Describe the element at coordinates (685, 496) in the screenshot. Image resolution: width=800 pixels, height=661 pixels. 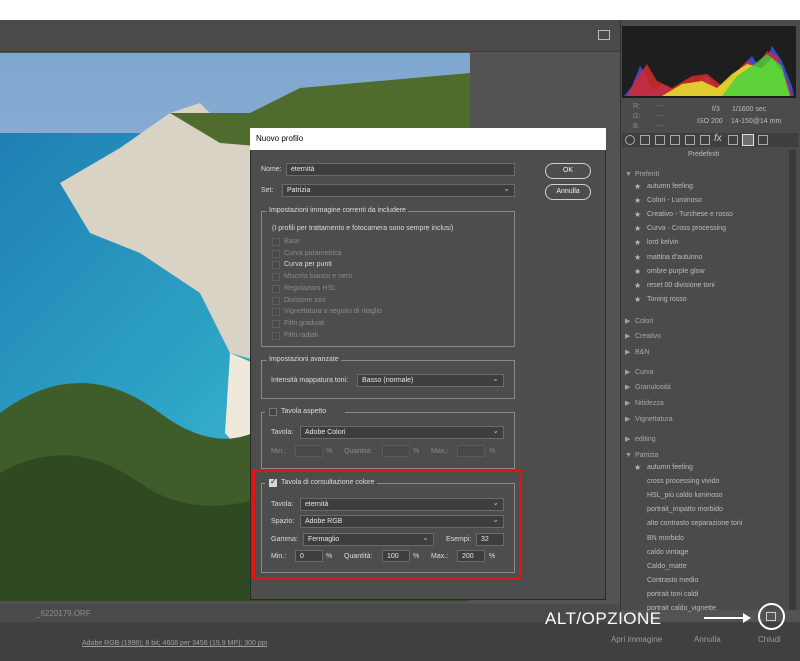
I see `patrizia-preset-item: HSL_più caldo luminoso` at that location.